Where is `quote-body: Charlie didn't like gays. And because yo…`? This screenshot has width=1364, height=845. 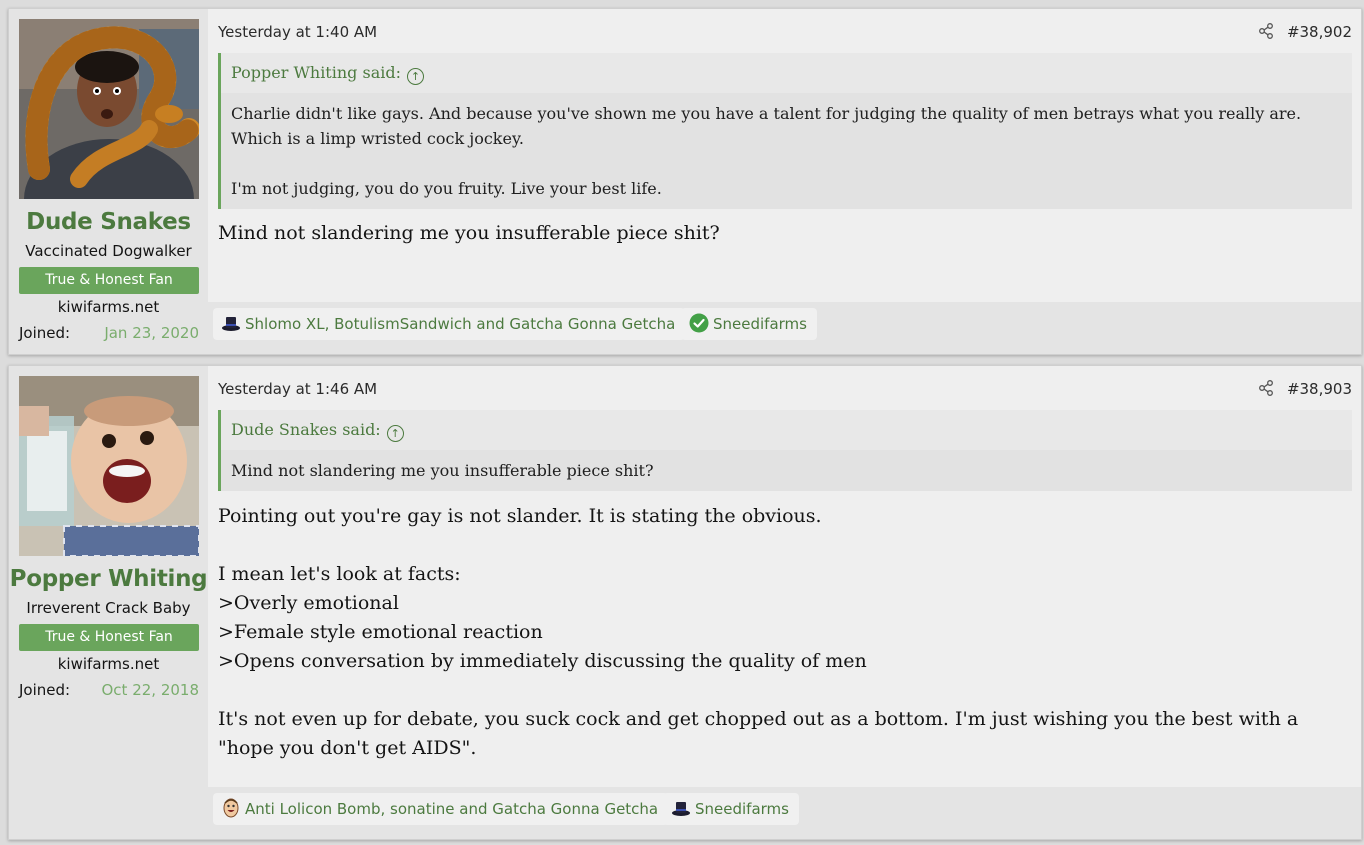
quote-body: Charlie didn't like gays. And because yo… is located at coordinates (786, 151).